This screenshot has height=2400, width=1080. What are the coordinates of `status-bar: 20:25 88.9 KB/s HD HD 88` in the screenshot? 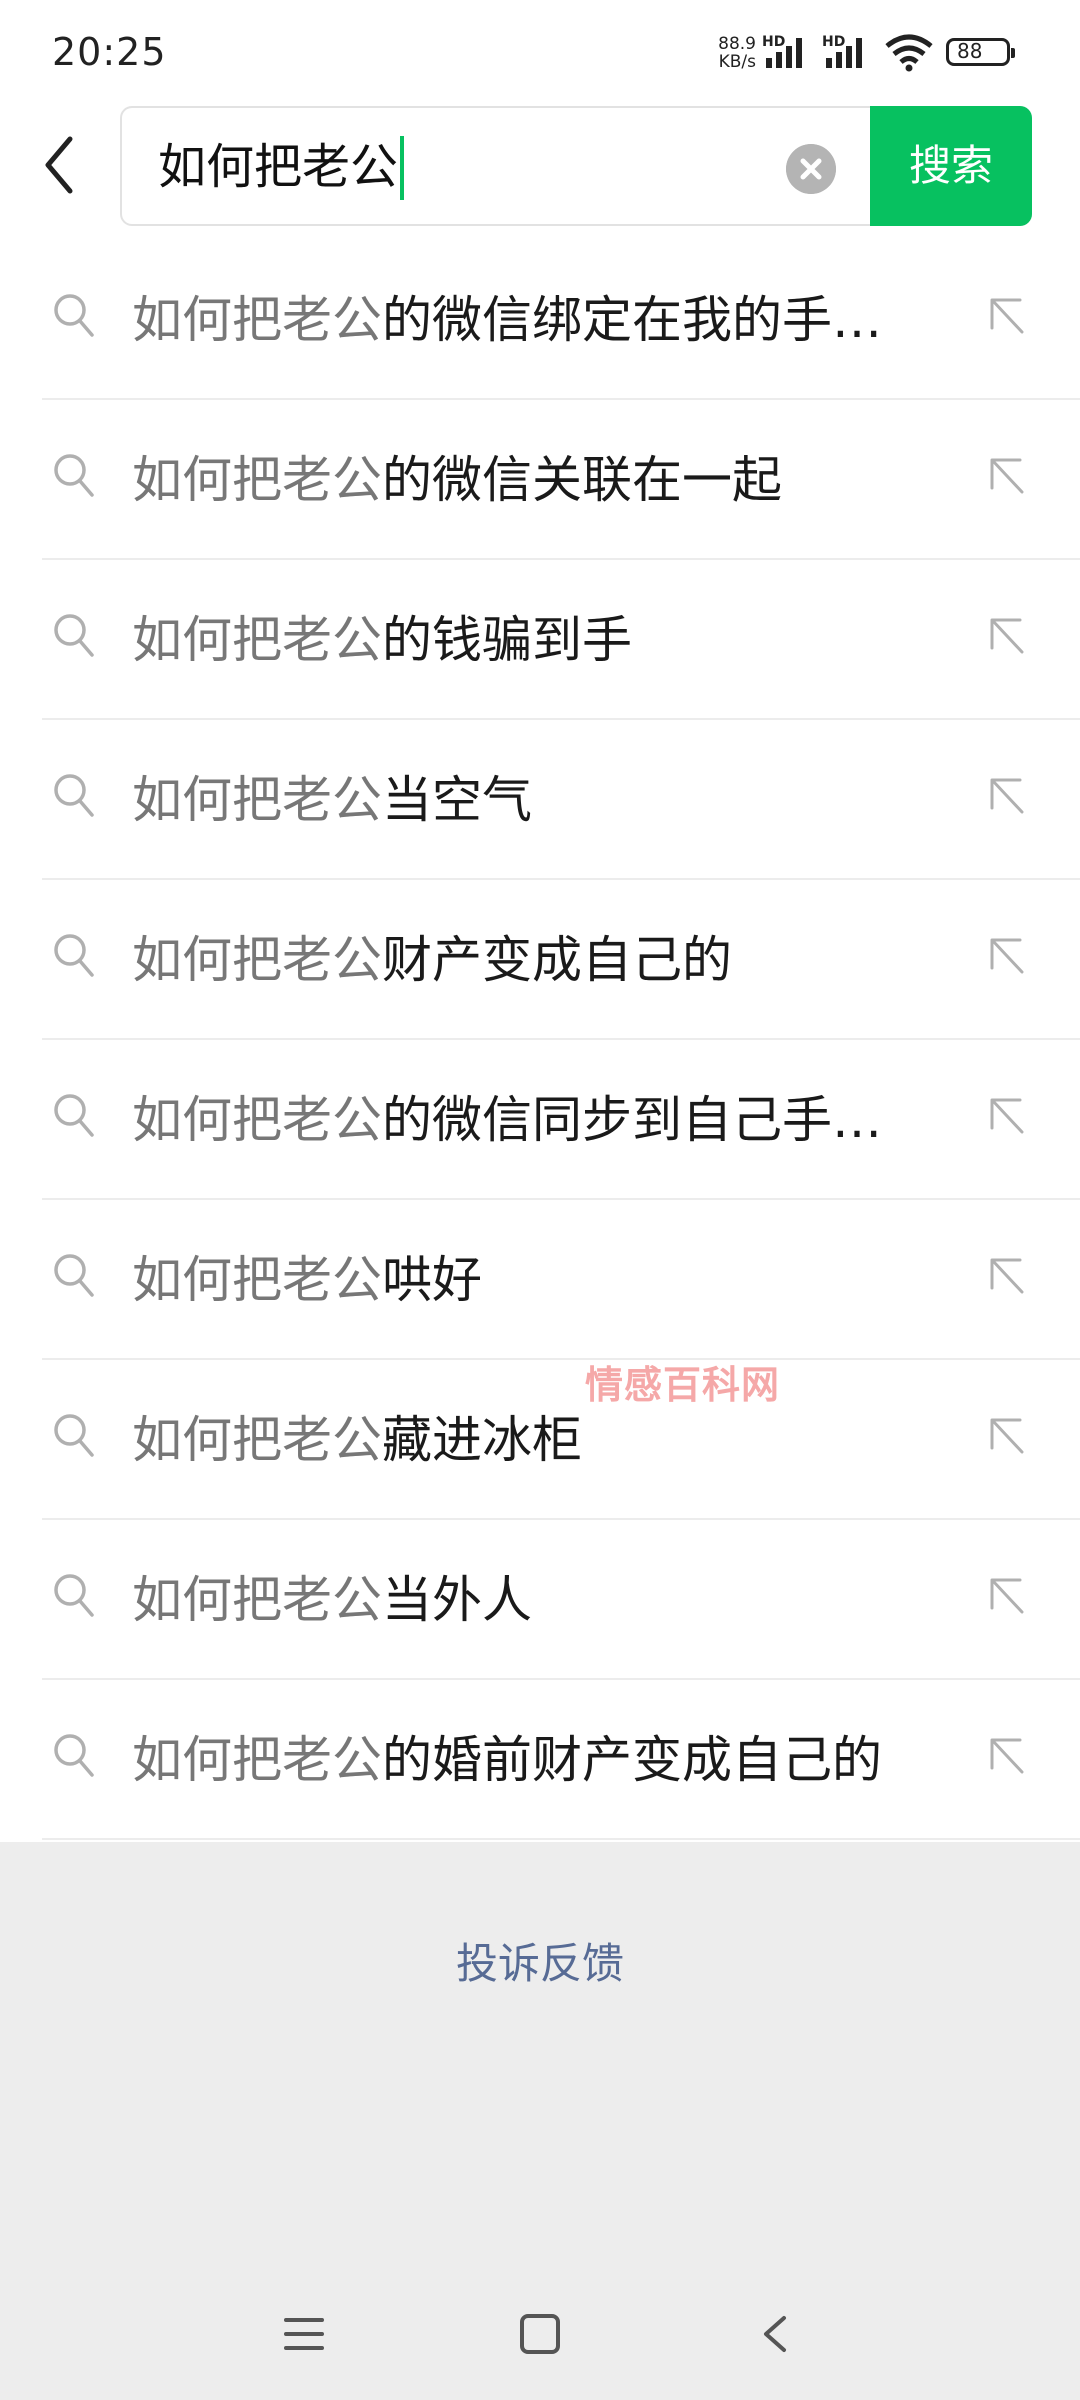 It's located at (540, 50).